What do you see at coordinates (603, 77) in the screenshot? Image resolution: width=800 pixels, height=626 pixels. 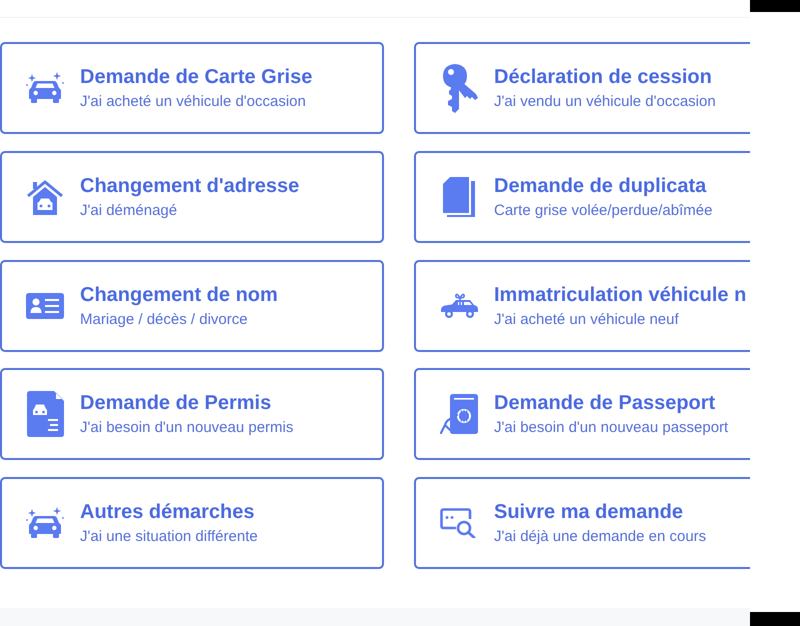 I see `card-title: Déclaration de cession` at bounding box center [603, 77].